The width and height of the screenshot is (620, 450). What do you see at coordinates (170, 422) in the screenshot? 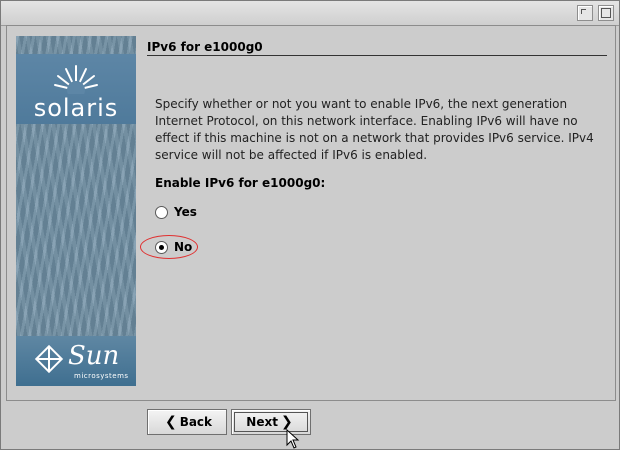
I see `chevron-left-icon: ❮` at bounding box center [170, 422].